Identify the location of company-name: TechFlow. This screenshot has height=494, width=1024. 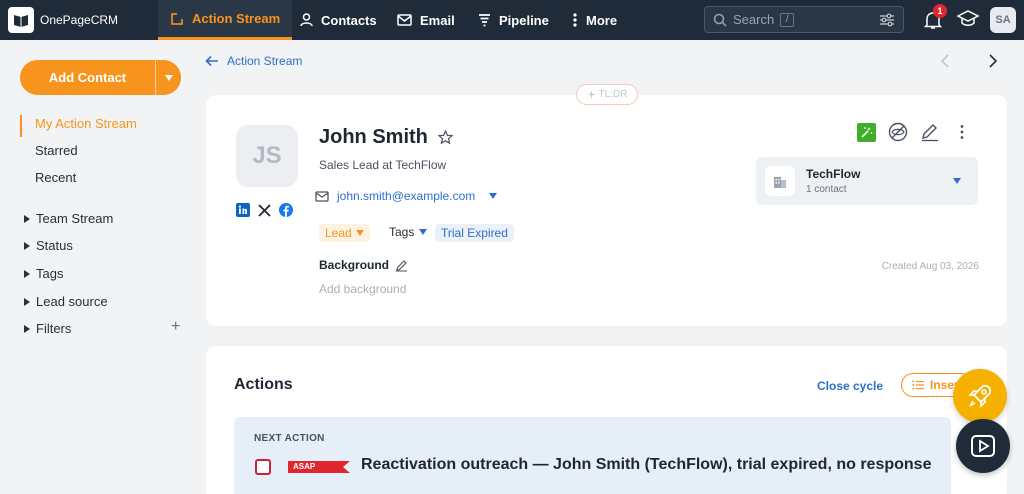
(833, 174).